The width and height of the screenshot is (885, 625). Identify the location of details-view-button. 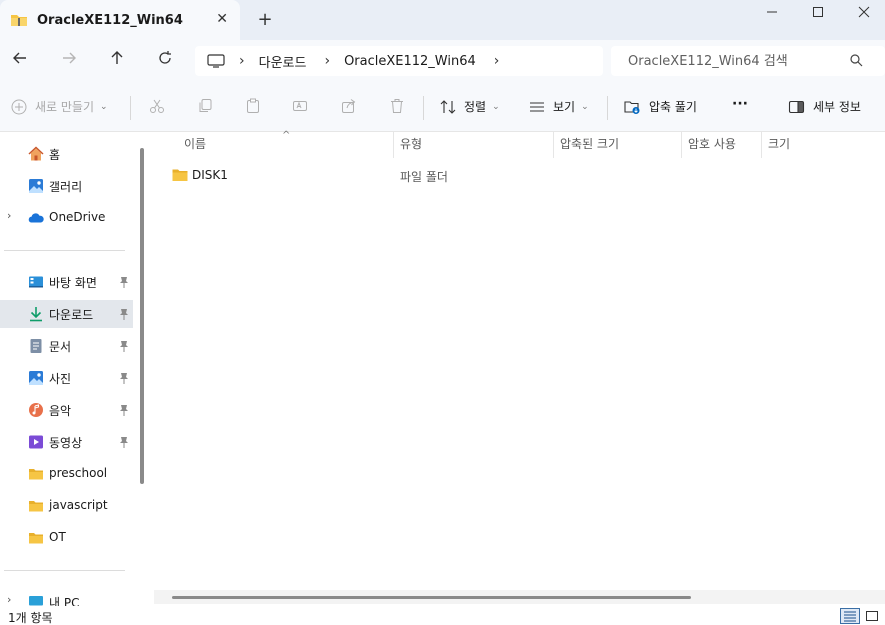
(850, 616).